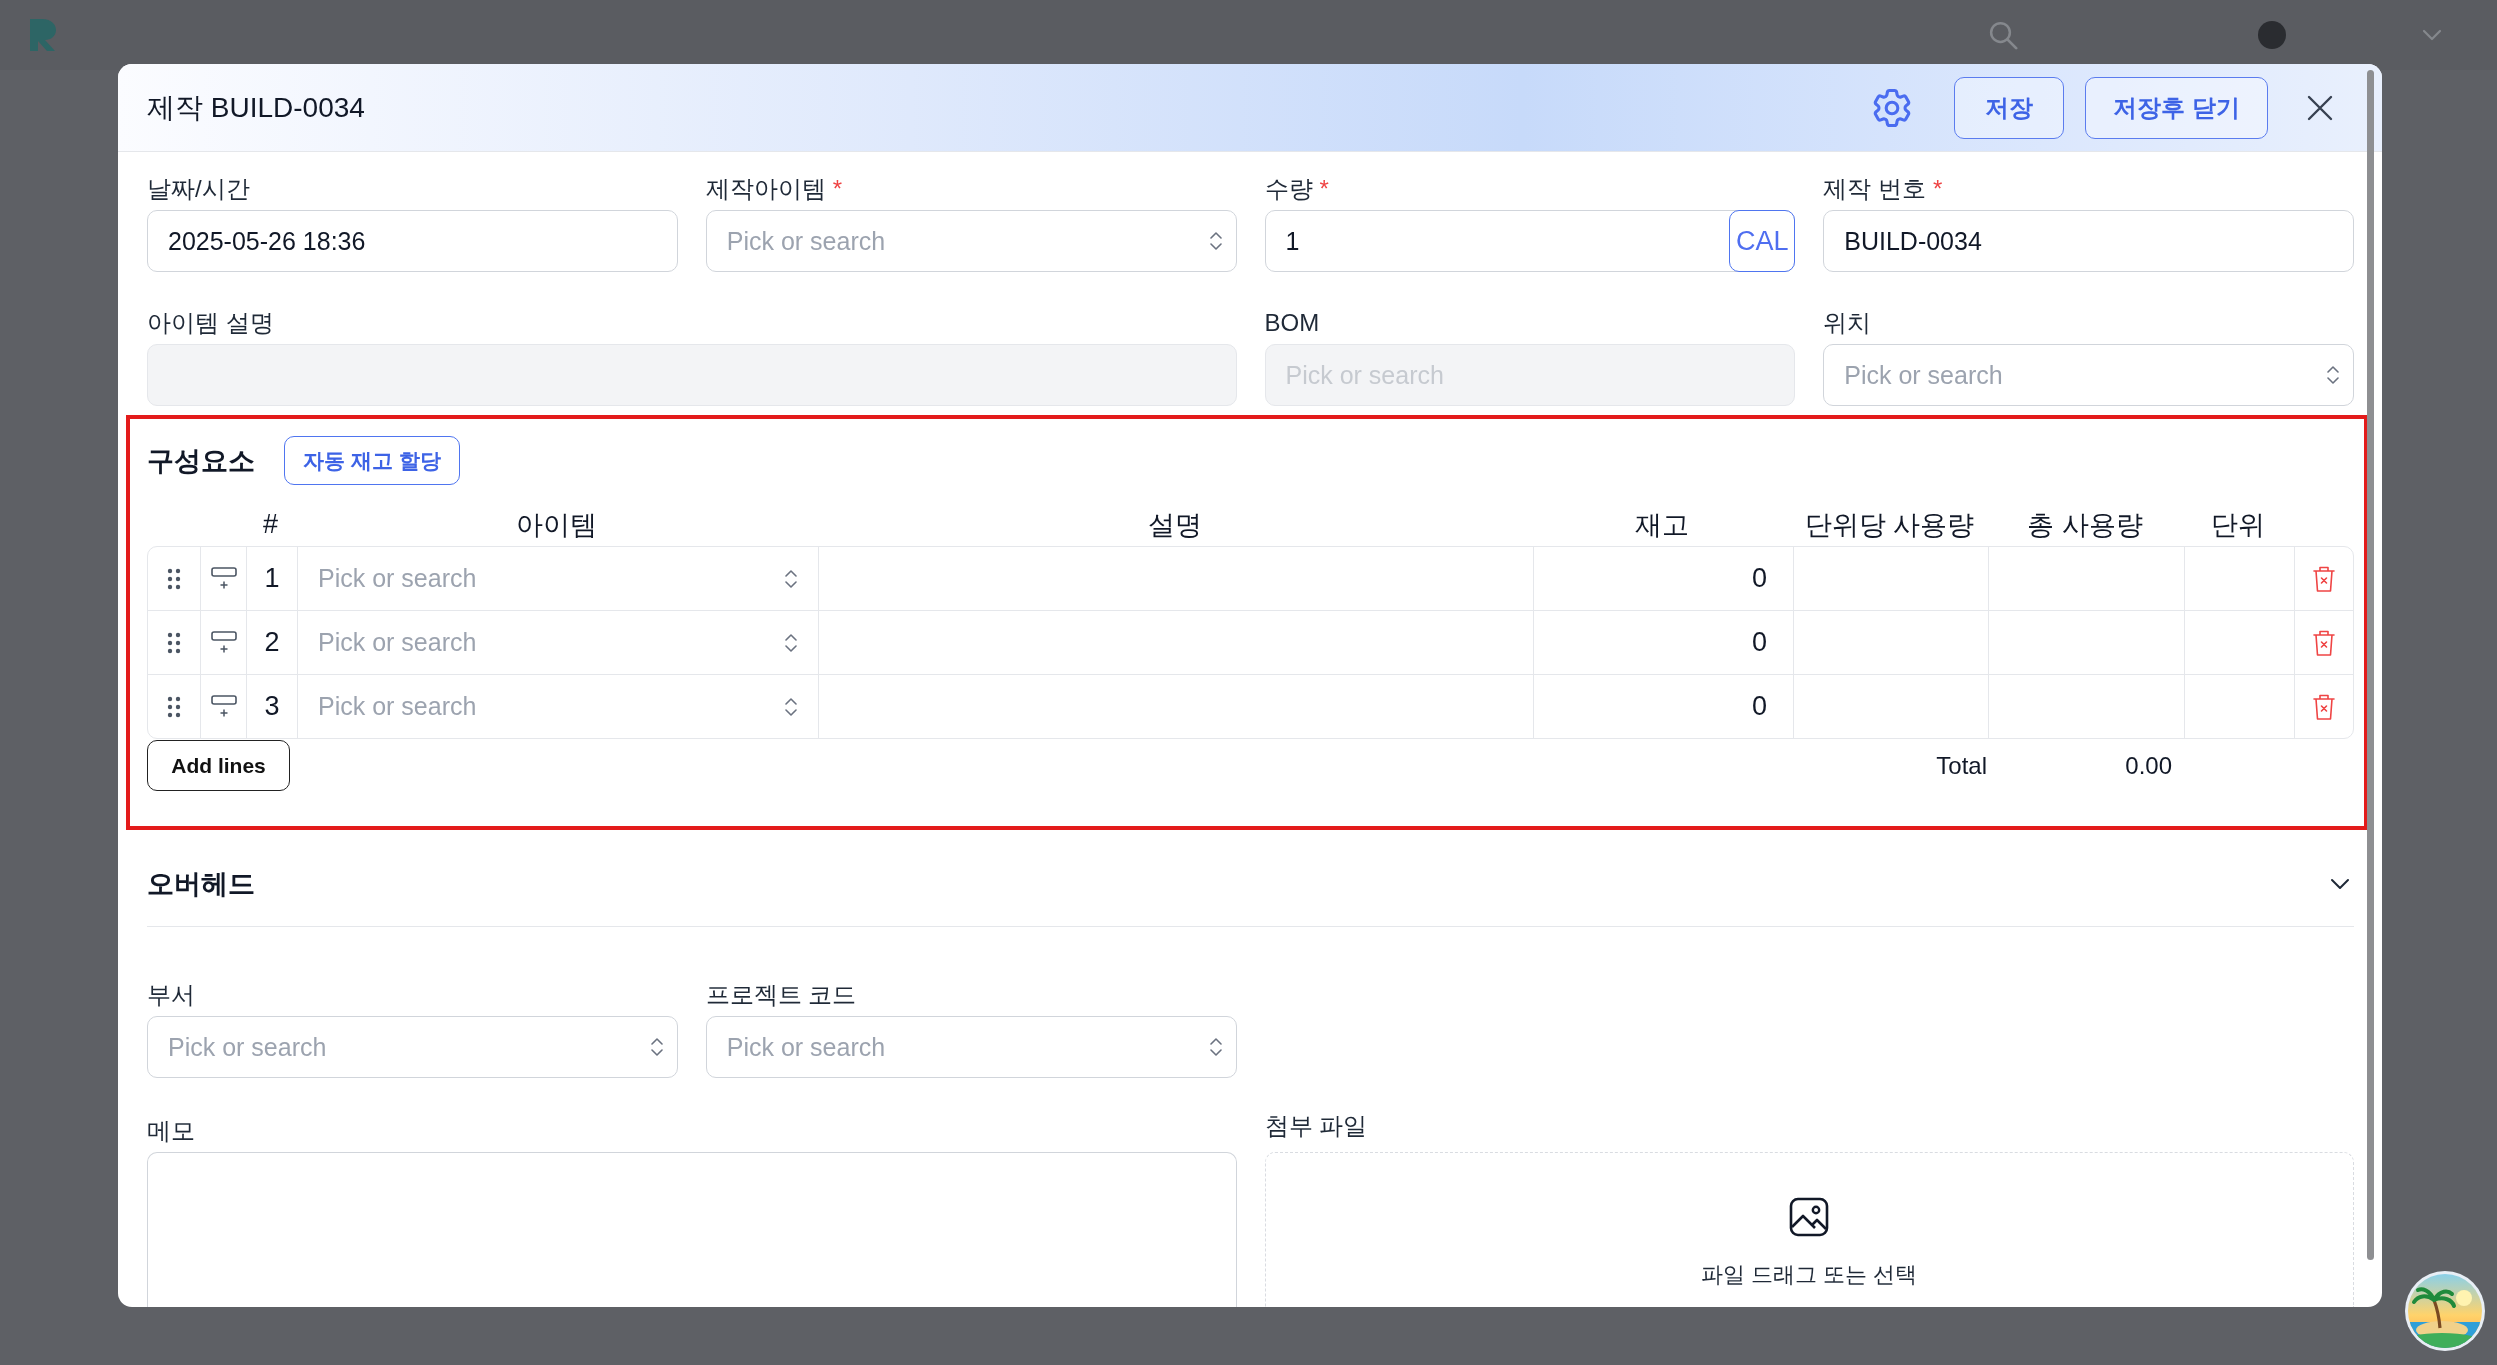  What do you see at coordinates (2340, 884) in the screenshot?
I see `chevron-down-icon` at bounding box center [2340, 884].